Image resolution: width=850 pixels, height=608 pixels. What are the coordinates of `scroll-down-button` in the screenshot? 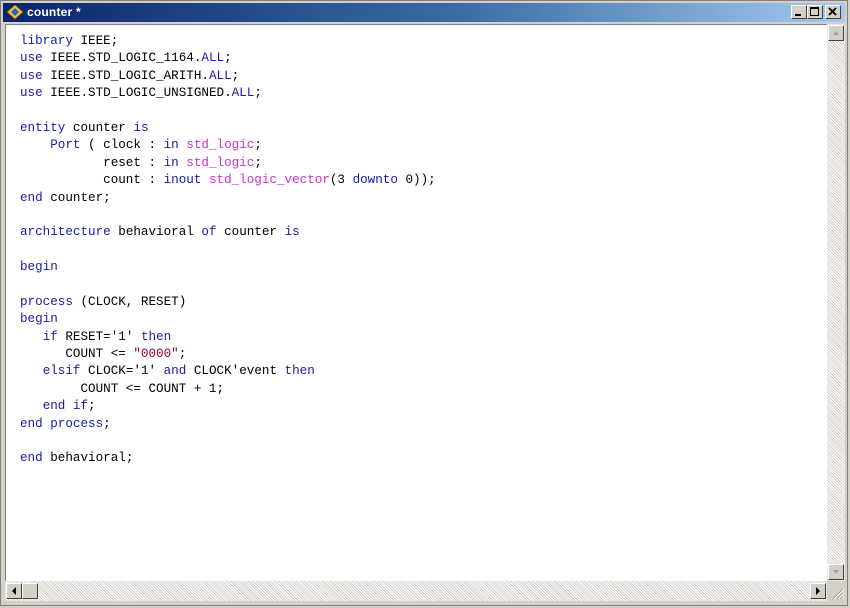 It's located at (836, 572).